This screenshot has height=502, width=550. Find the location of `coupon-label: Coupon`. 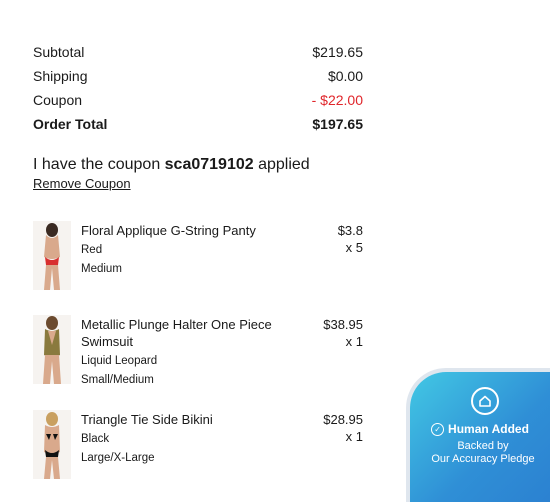

coupon-label: Coupon is located at coordinates (58, 100).